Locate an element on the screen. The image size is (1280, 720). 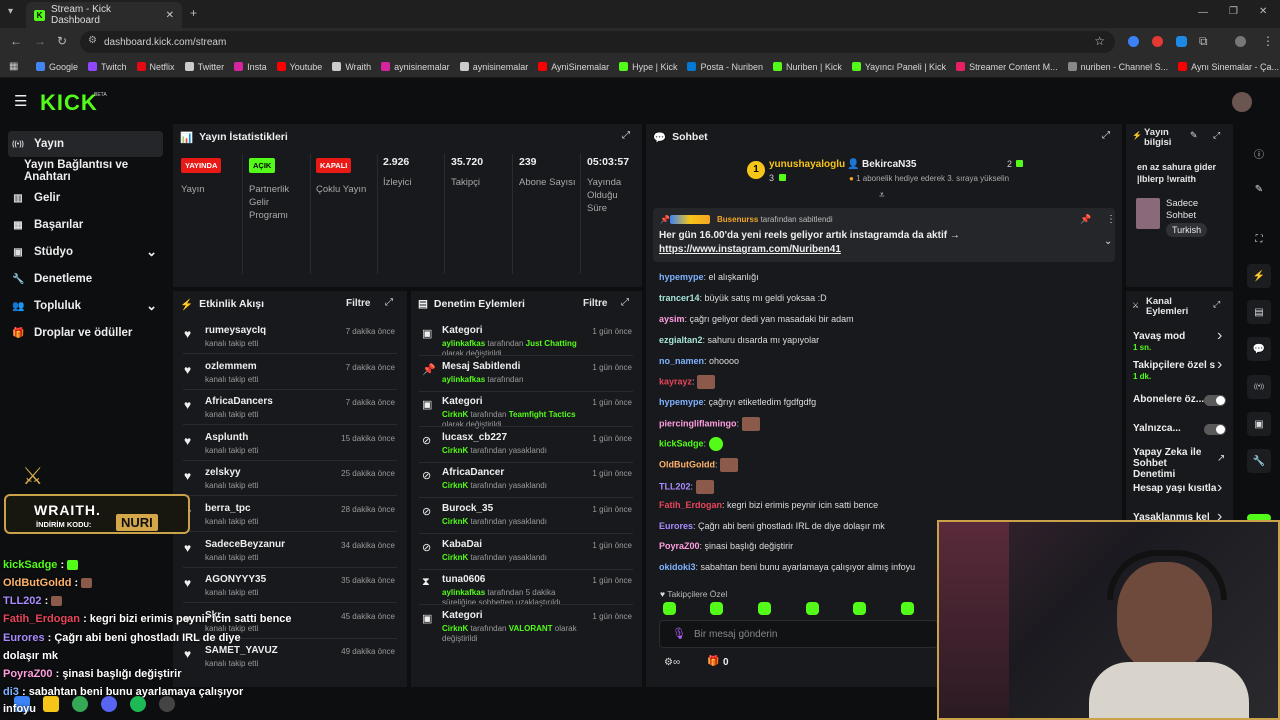
sidebar-item: 🎁 Droplar ve ödüller is located at coordinates (85, 333).